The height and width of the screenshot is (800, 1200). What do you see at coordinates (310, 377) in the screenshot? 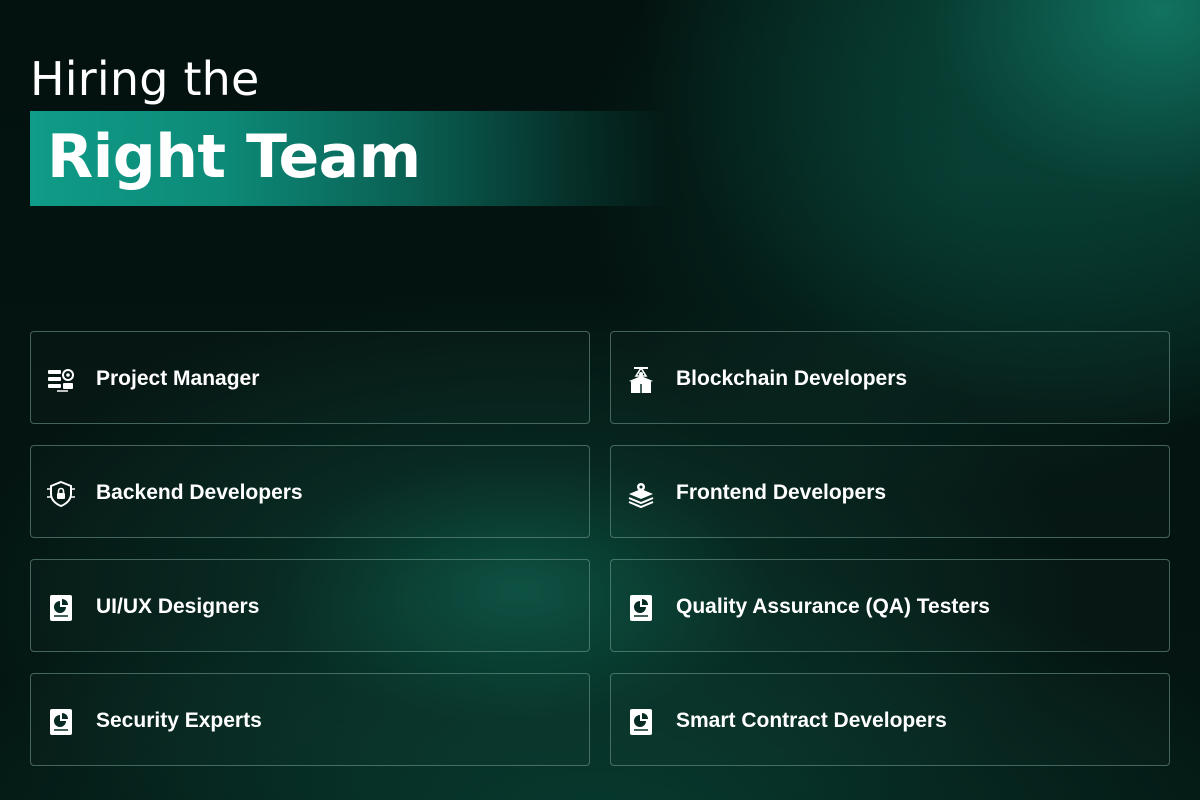
I see `role-card-project-manager: Project Manager` at bounding box center [310, 377].